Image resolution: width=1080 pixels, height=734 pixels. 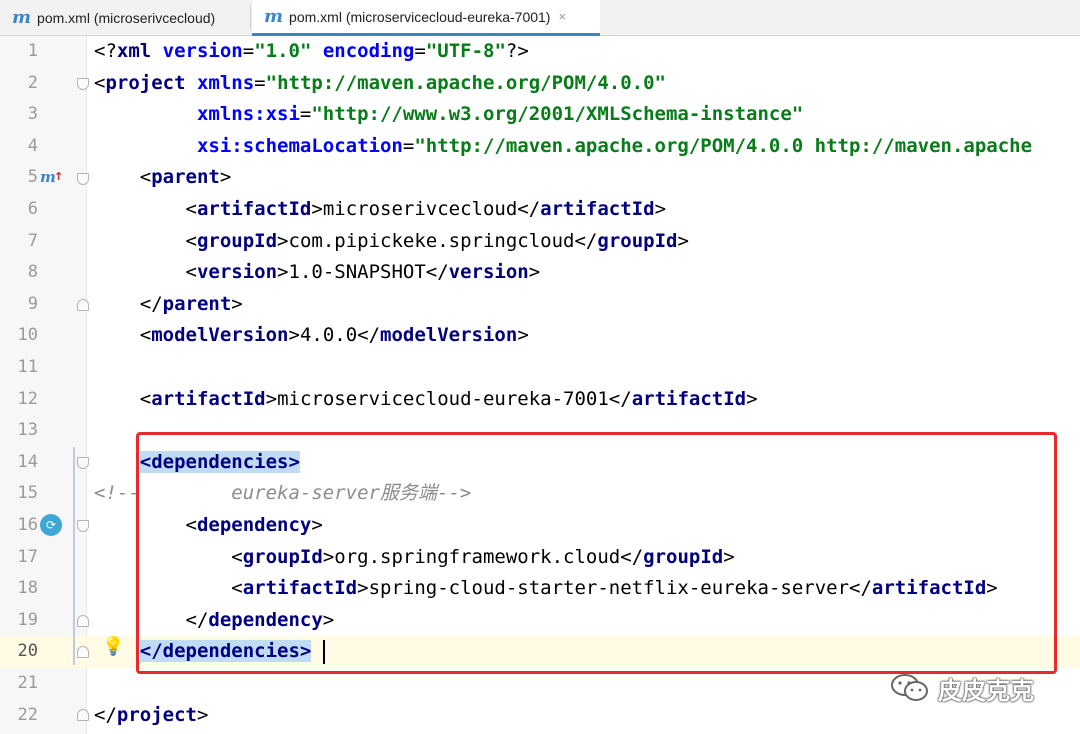 What do you see at coordinates (225, 82) in the screenshot?
I see `code-token: xmlns` at bounding box center [225, 82].